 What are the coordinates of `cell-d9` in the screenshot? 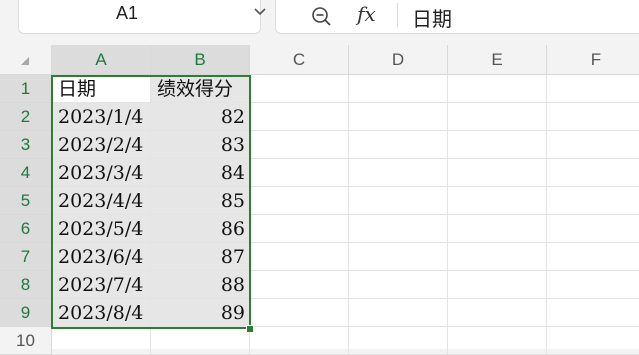 It's located at (398, 313).